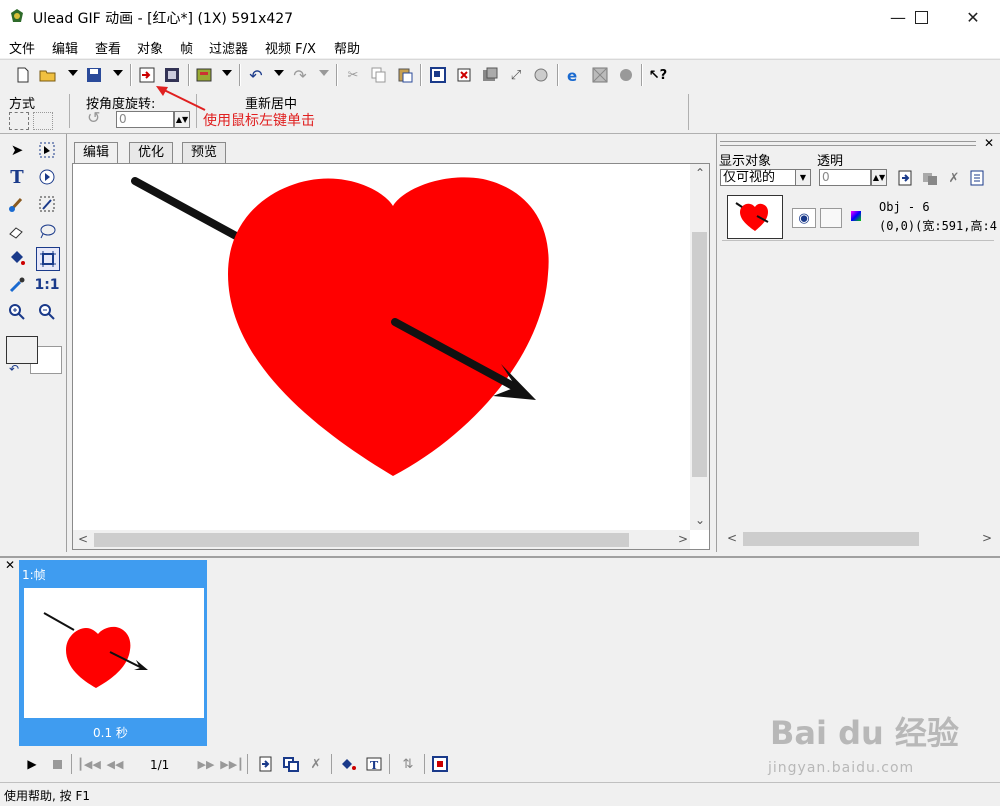  I want to click on object-thumbnail, so click(755, 217).